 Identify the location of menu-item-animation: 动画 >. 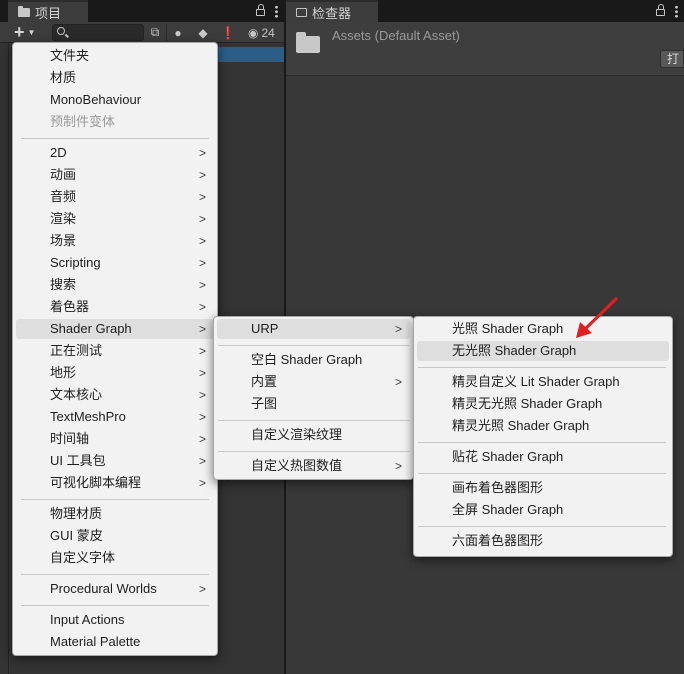
(115, 175).